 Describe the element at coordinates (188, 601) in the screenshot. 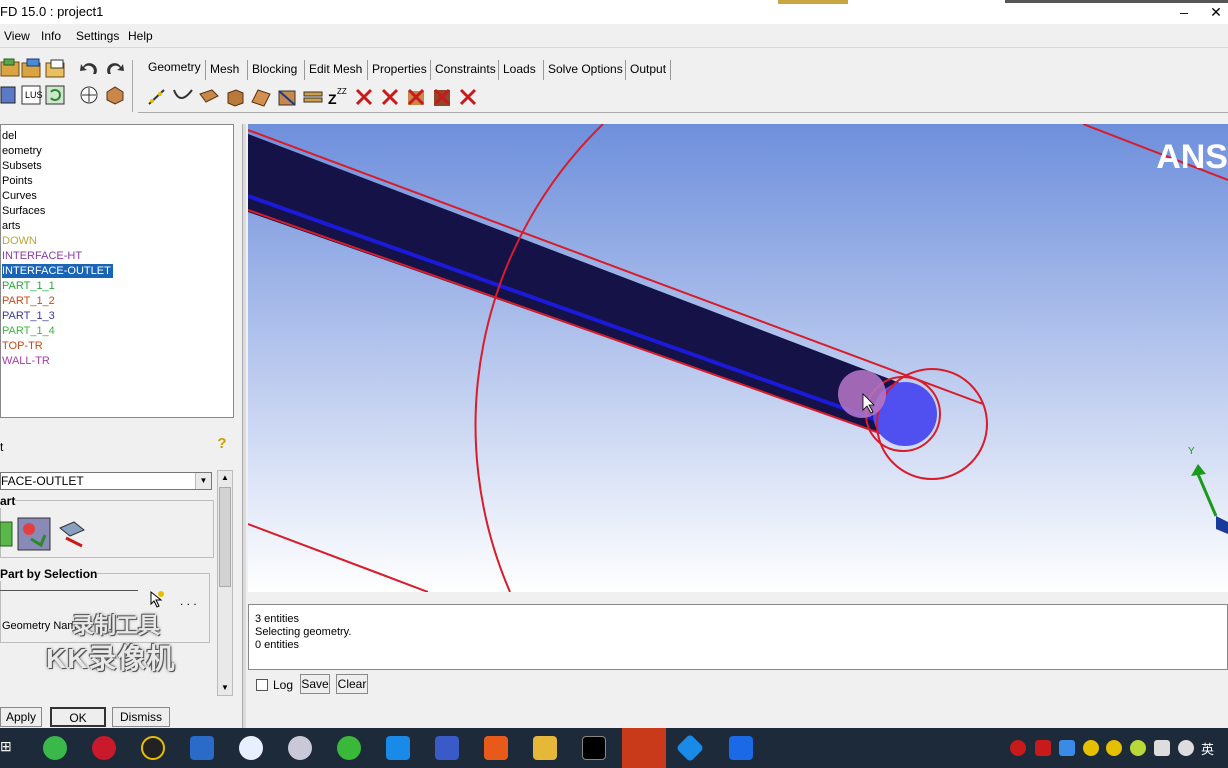

I see `more-options-button: . . .` at that location.